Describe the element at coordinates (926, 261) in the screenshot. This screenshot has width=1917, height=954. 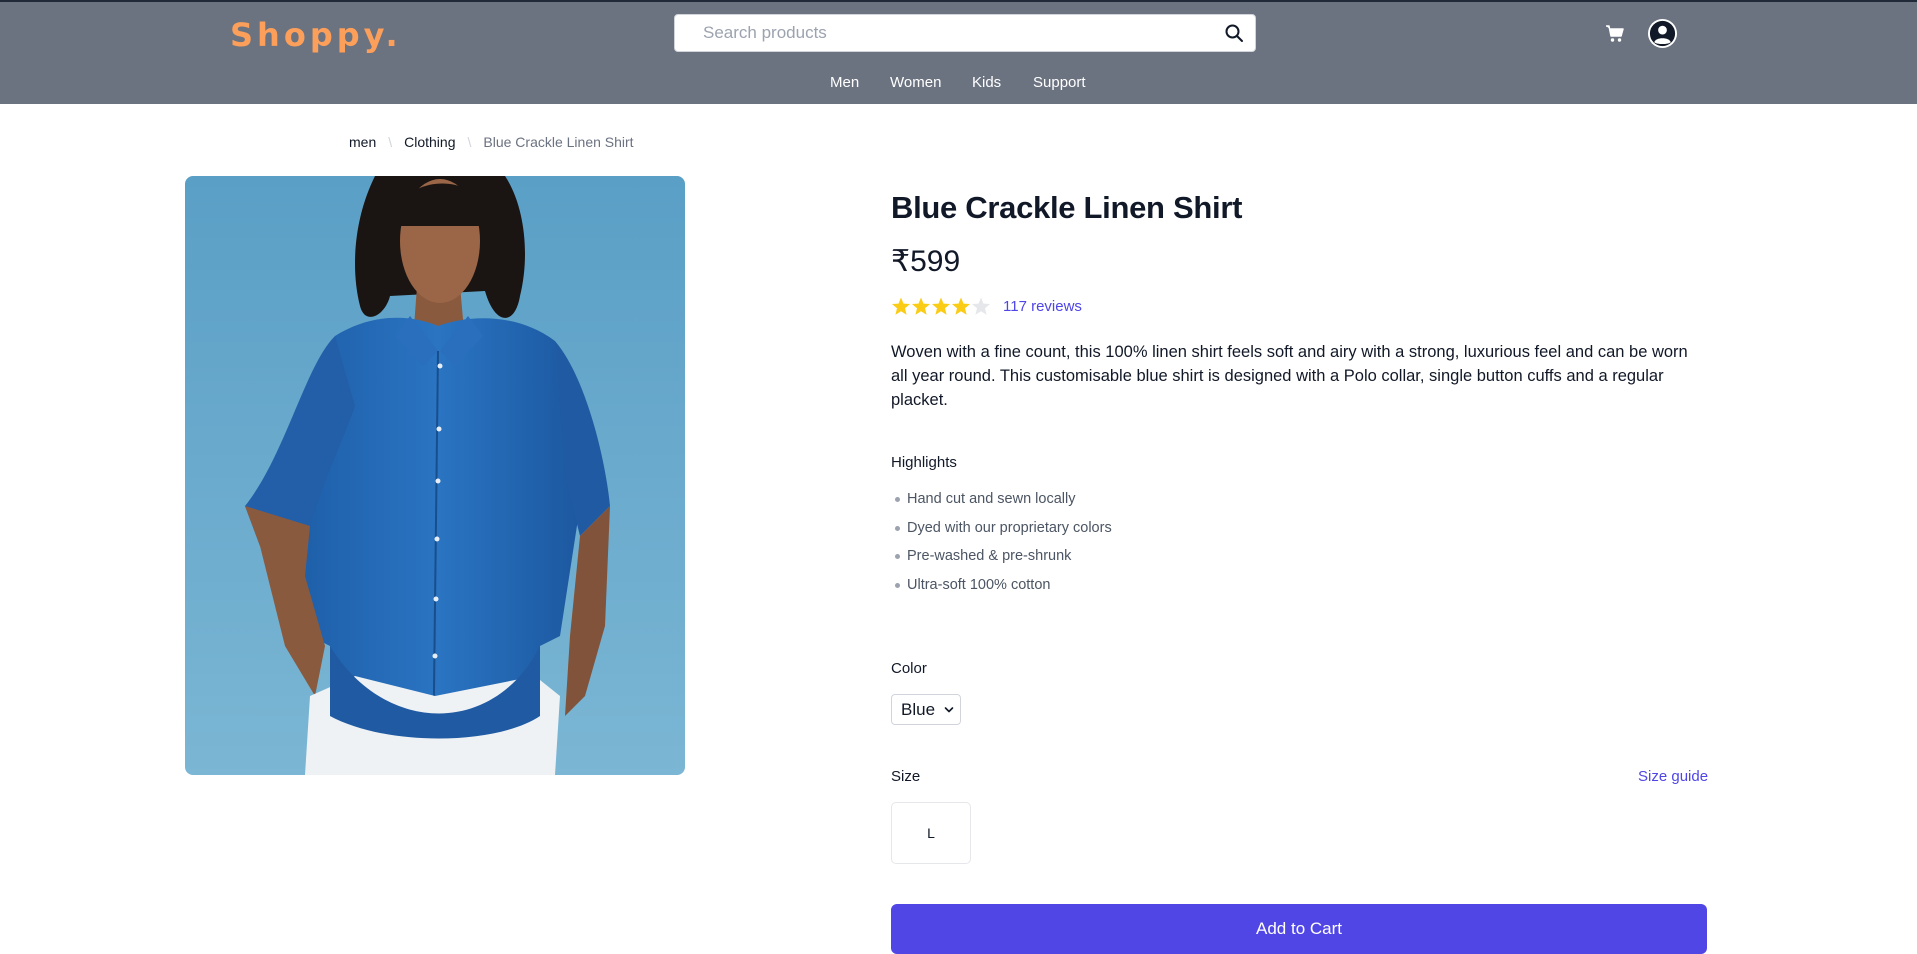
I see `product-price: ₹599` at that location.